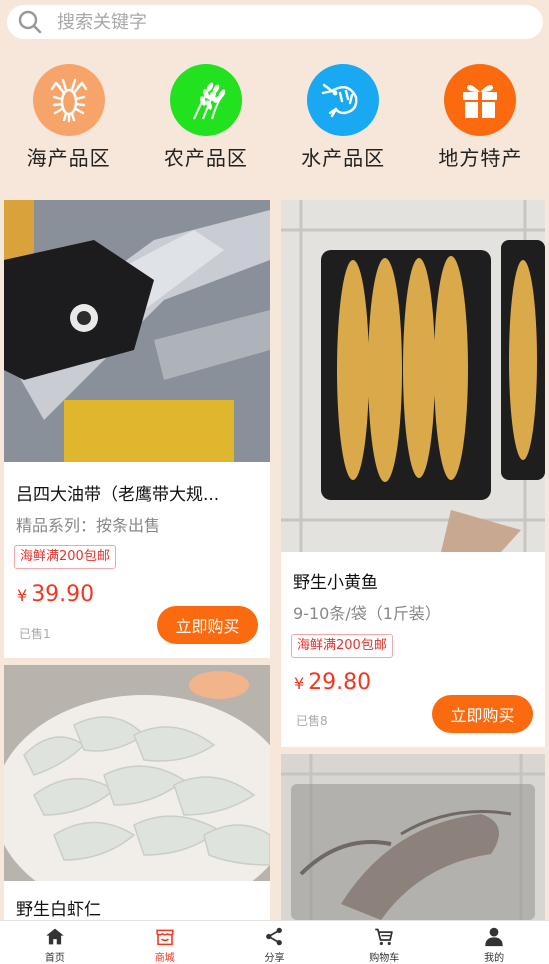 The height and width of the screenshot is (964, 549). I want to click on tab-home: 首页, so click(55, 942).